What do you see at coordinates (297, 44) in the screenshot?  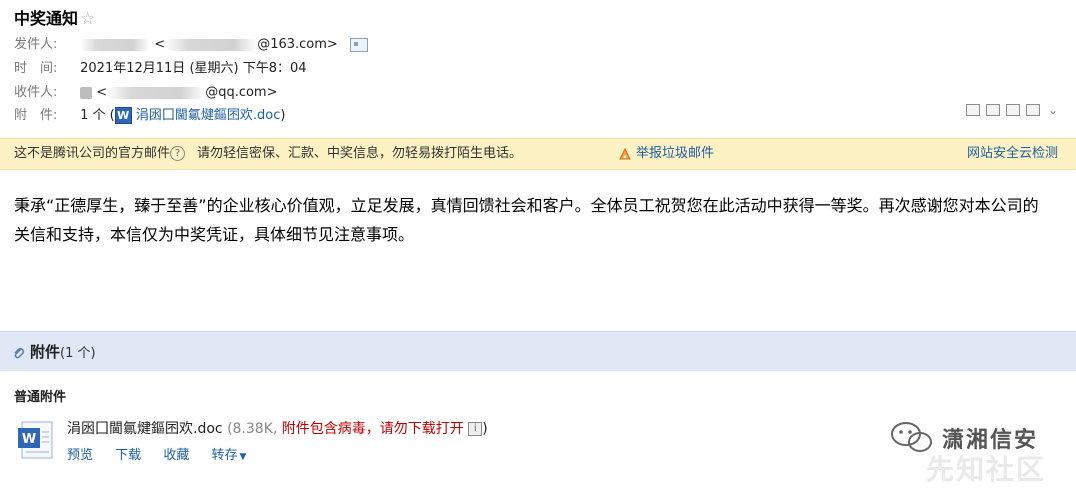 I see `sender-address: @163.com>` at bounding box center [297, 44].